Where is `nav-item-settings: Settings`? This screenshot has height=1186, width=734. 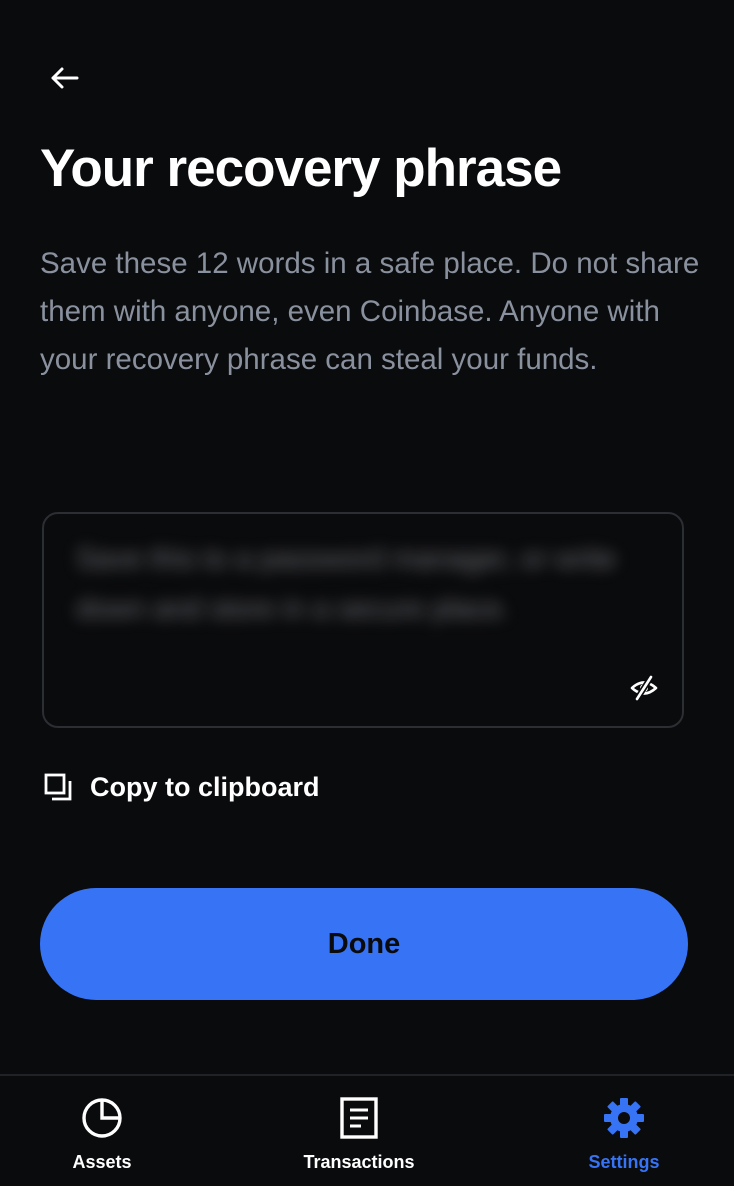
nav-item-settings: Settings is located at coordinates (624, 1131).